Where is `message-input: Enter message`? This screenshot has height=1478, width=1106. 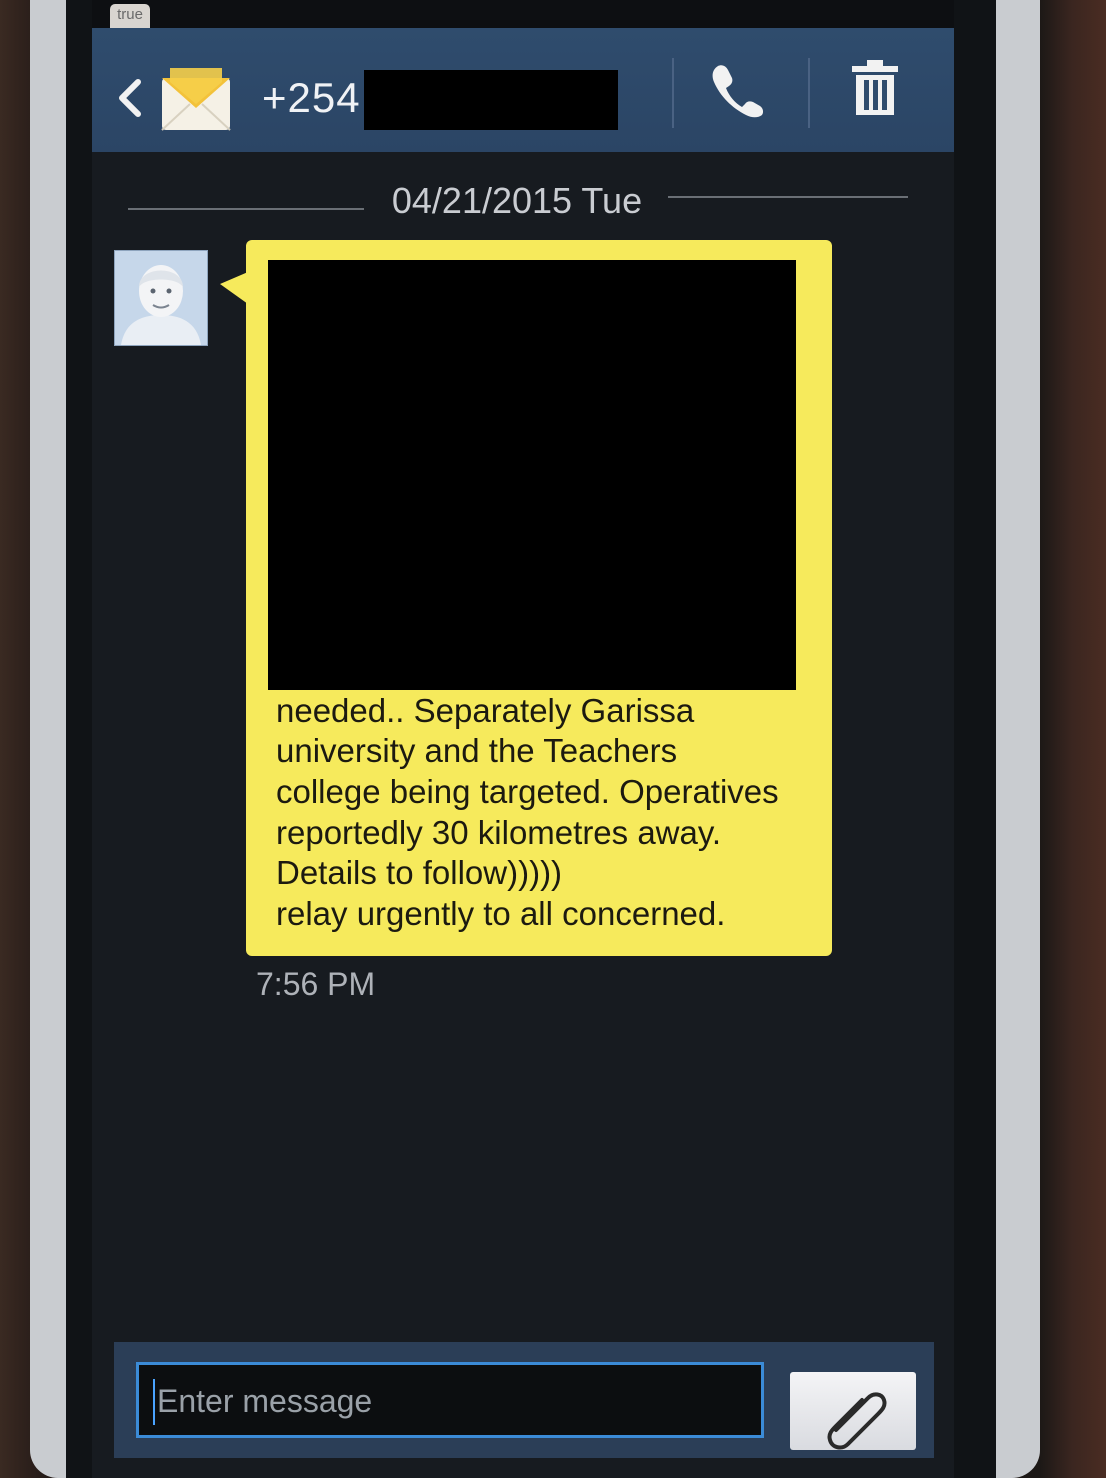 message-input: Enter message is located at coordinates (450, 1400).